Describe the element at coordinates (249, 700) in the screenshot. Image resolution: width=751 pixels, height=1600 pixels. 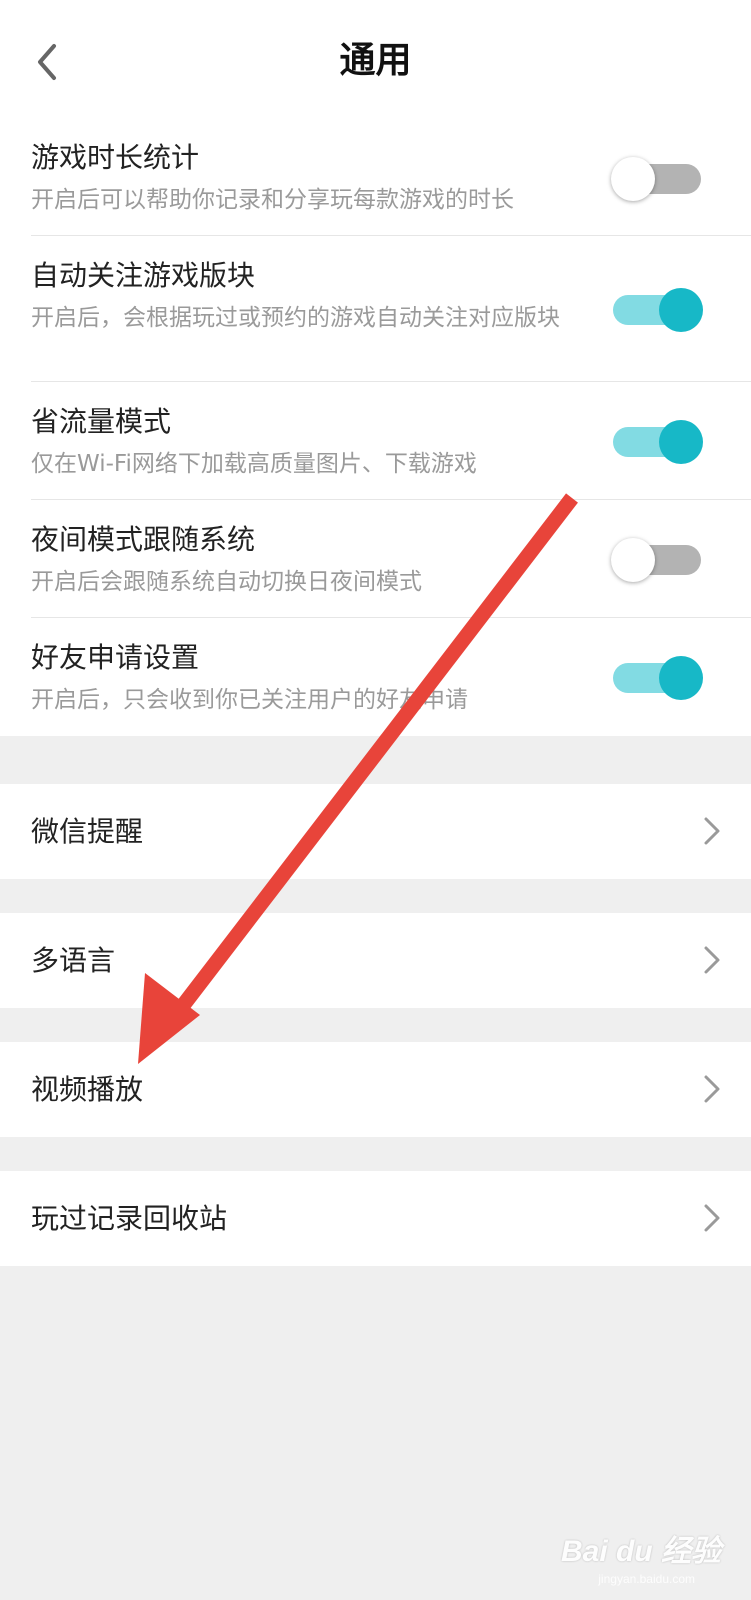
I see `setting-description: 开启后，只会收到你已关注用户的好友申请` at that location.